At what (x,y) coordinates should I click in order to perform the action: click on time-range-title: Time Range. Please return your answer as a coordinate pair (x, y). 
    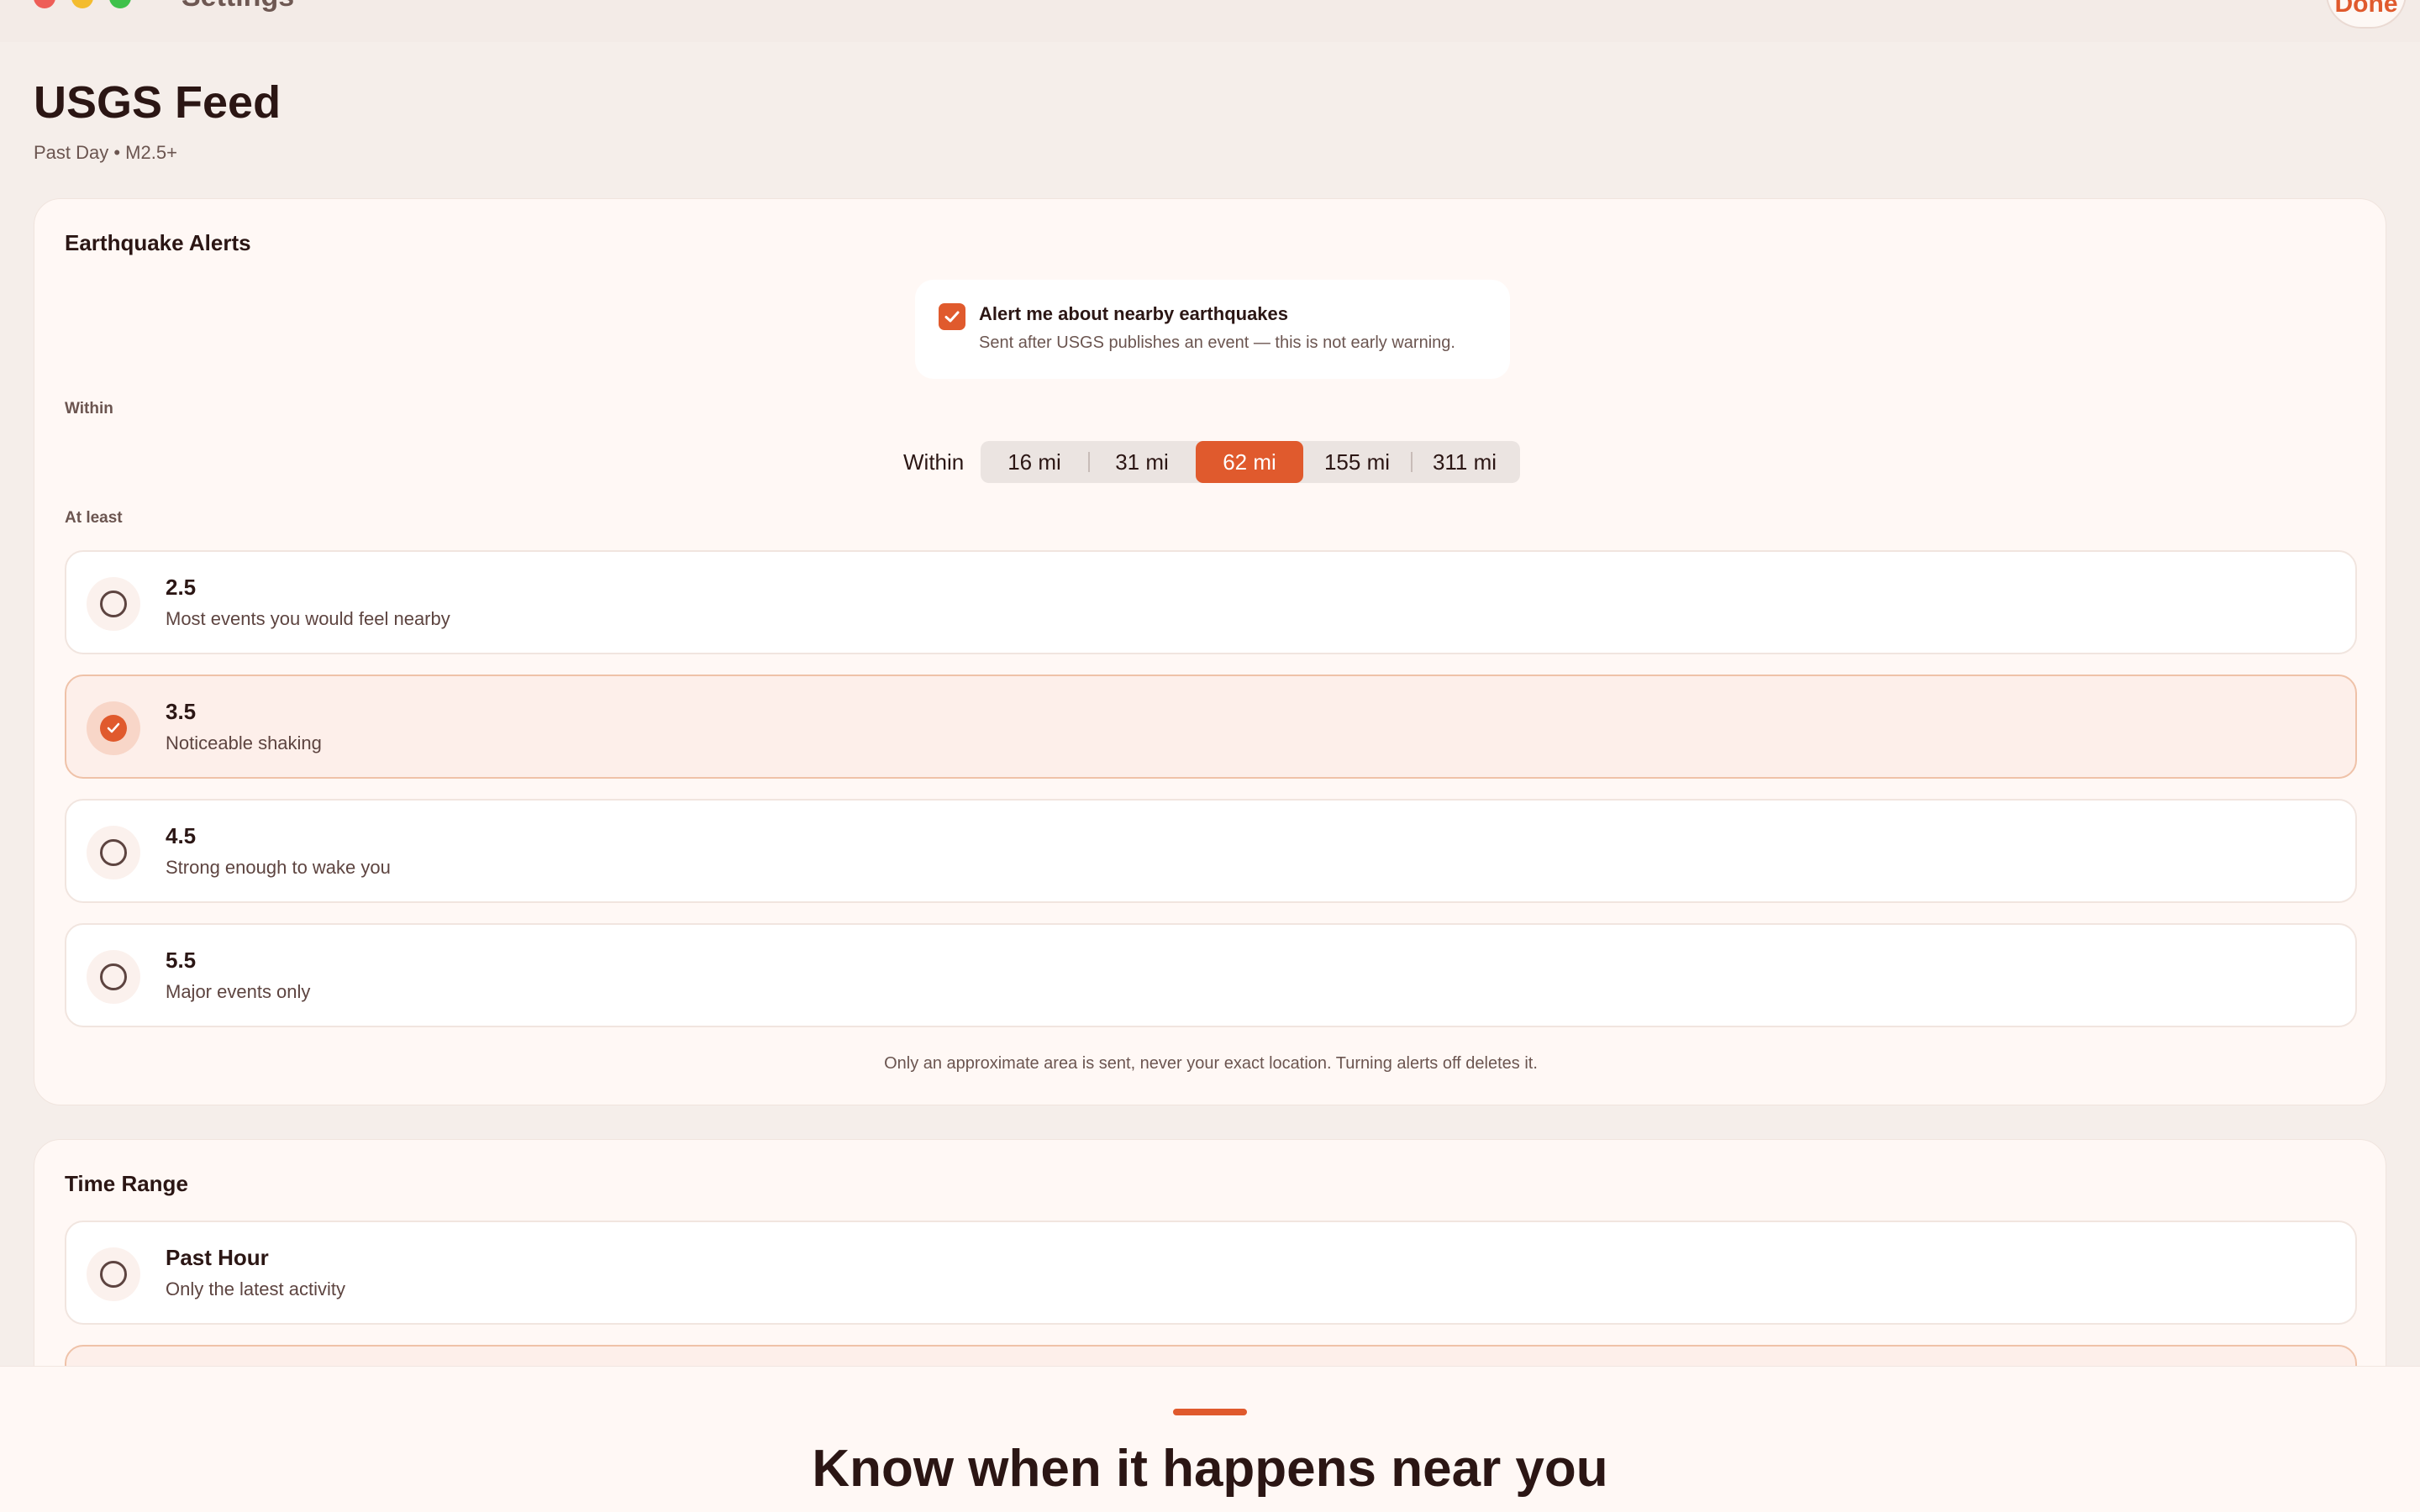
    Looking at the image, I should click on (127, 1183).